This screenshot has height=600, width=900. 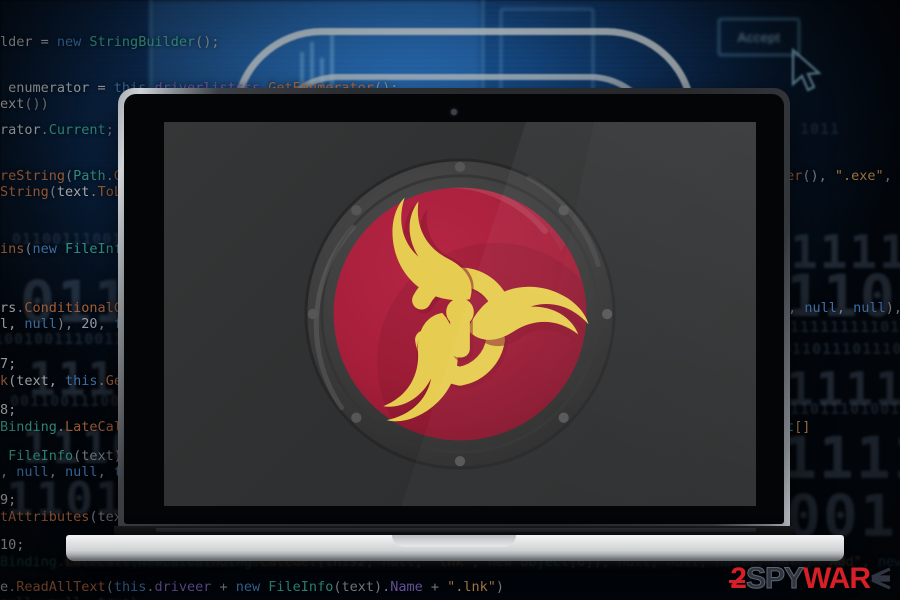 What do you see at coordinates (837, 578) in the screenshot?
I see `logo-part-war: WAR` at bounding box center [837, 578].